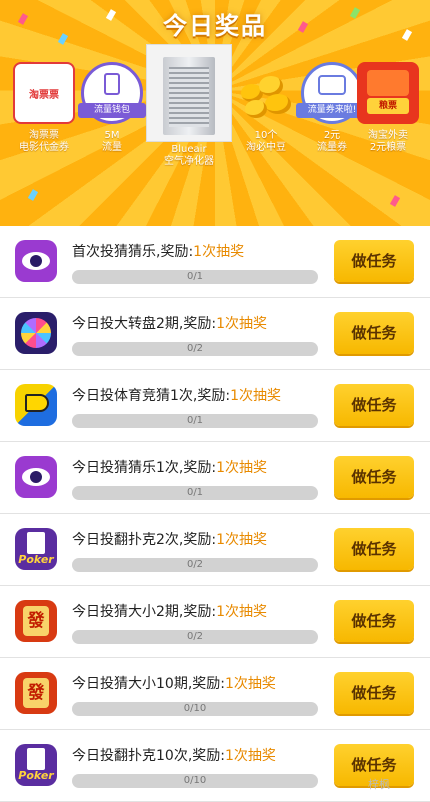 The image size is (430, 802). I want to click on task-row: 今日投体育竞猜1次,奖励:1次抽奖 0/1 做任务, so click(215, 406).